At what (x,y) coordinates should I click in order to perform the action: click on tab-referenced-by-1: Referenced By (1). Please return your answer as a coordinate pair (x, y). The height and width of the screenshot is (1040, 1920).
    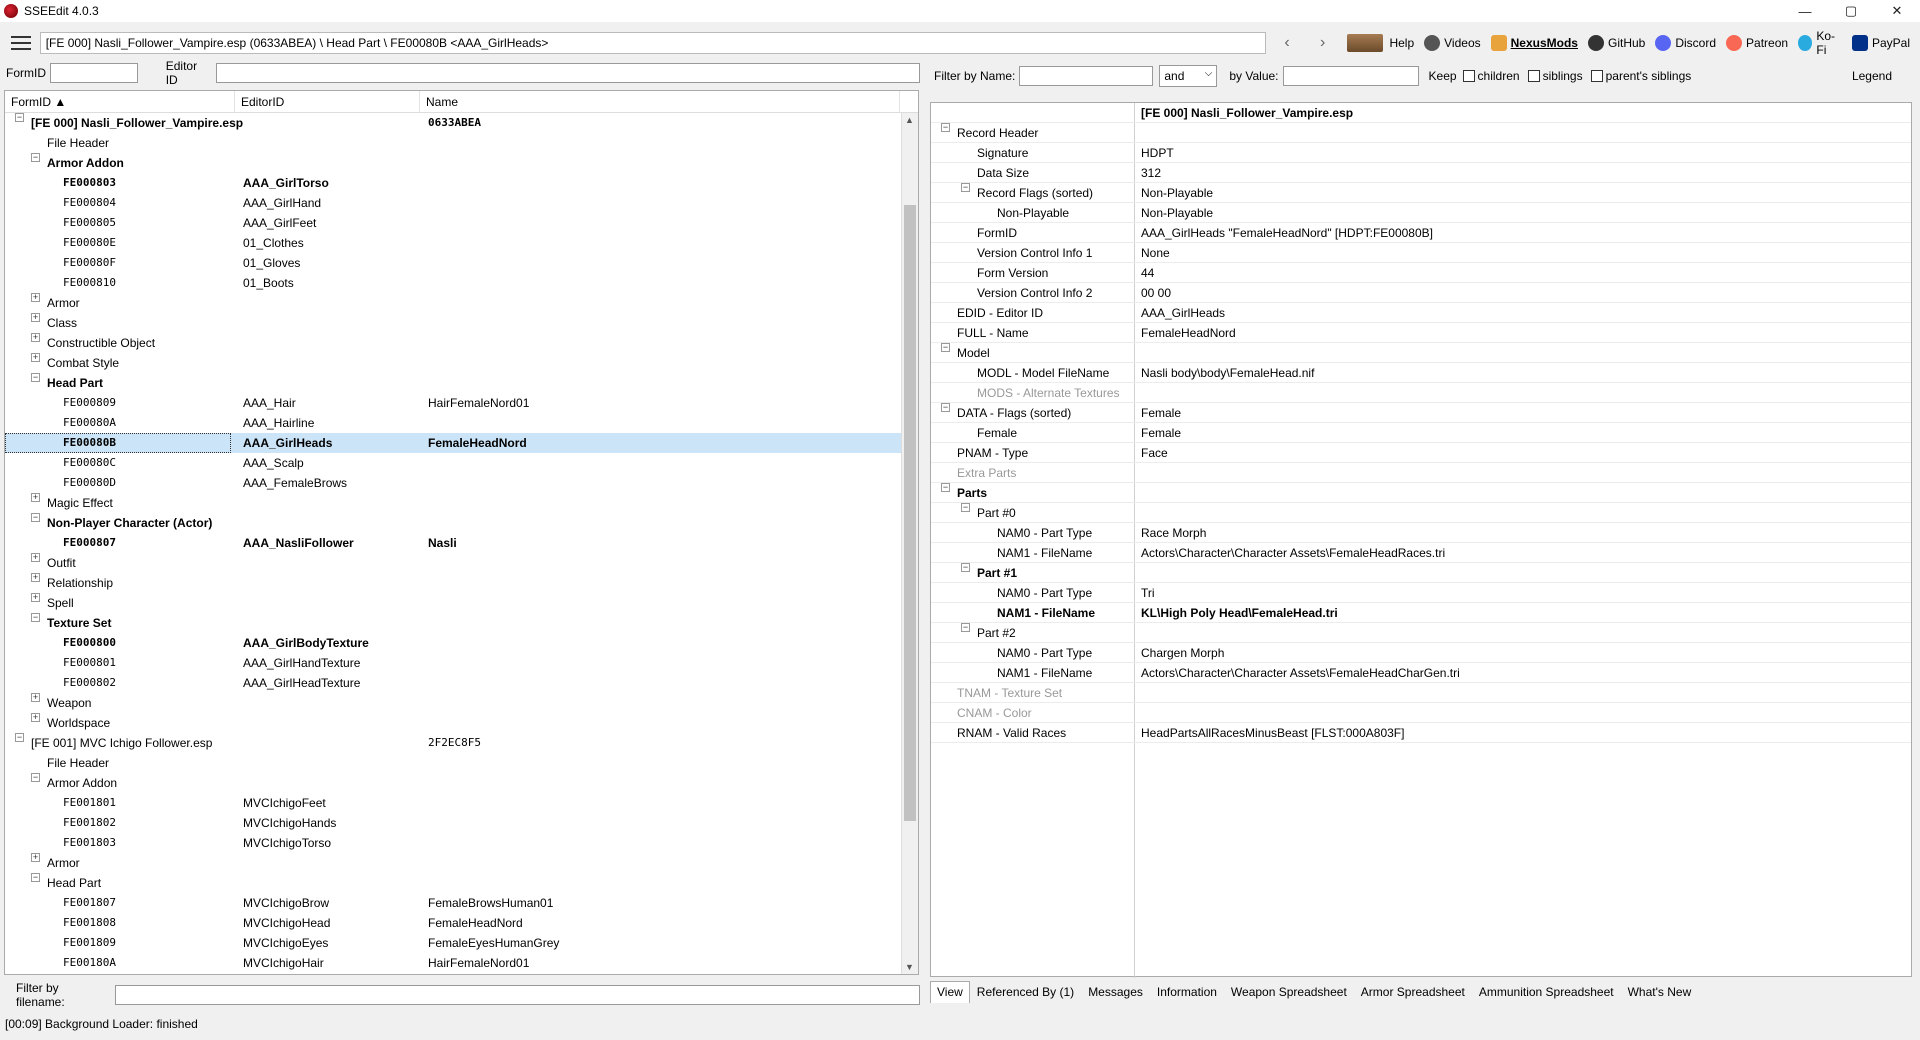
    Looking at the image, I should click on (1025, 992).